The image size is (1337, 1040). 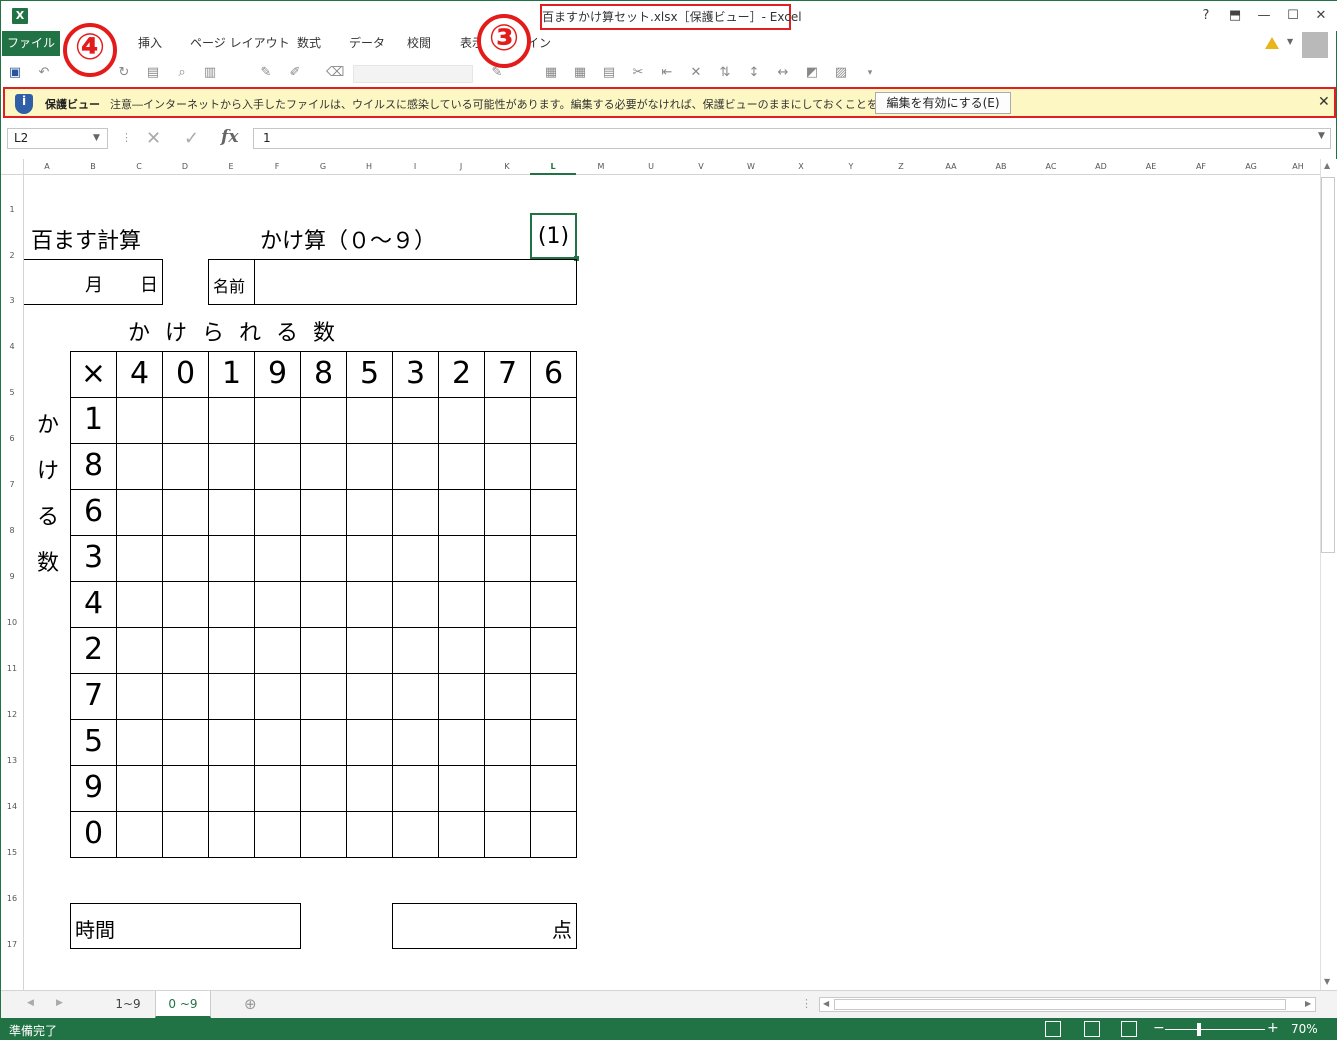 What do you see at coordinates (309, 43) in the screenshot?
I see `tab-formulas: 数式` at bounding box center [309, 43].